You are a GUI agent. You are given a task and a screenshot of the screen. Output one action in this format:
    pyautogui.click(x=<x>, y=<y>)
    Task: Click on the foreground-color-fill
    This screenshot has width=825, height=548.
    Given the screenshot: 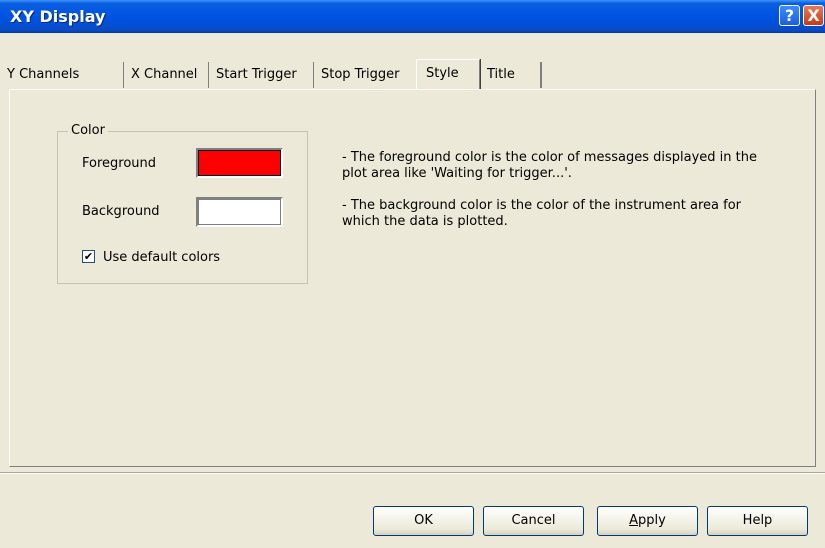 What is the action you would take?
    pyautogui.click(x=239, y=163)
    